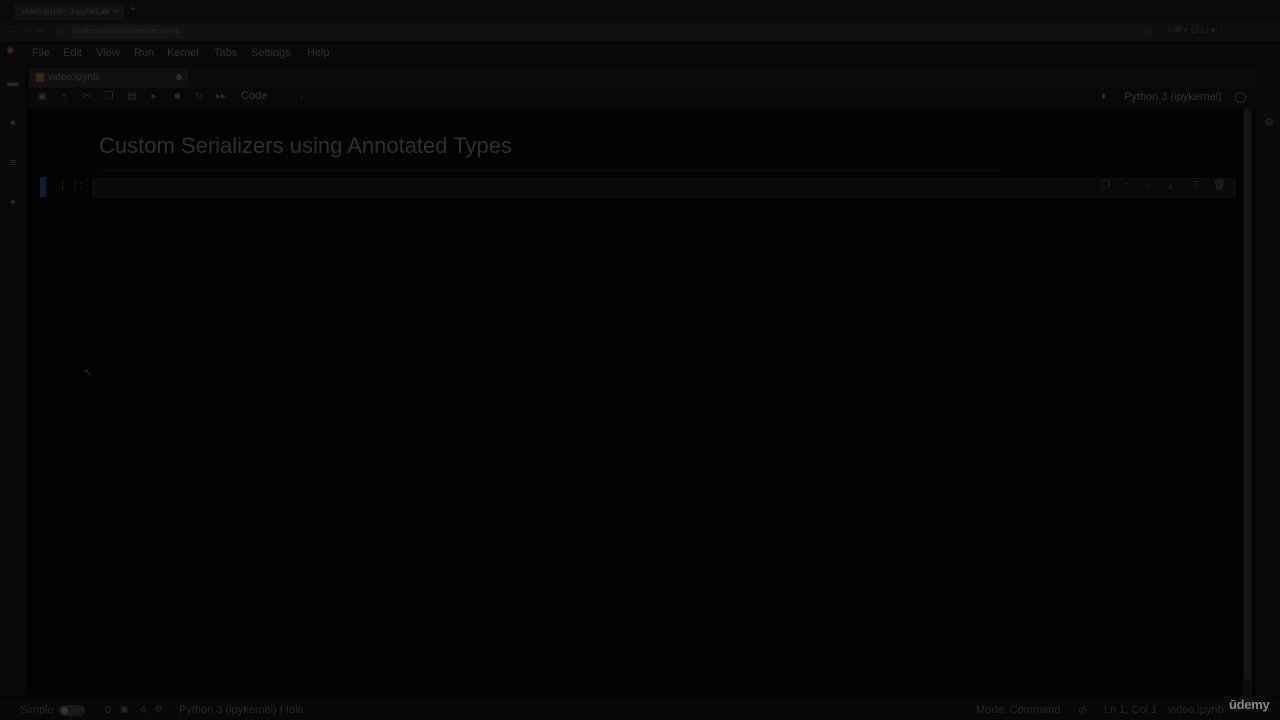 This screenshot has width=1280, height=720. Describe the element at coordinates (1018, 710) in the screenshot. I see `mode-indicator: Mode: Command` at that location.